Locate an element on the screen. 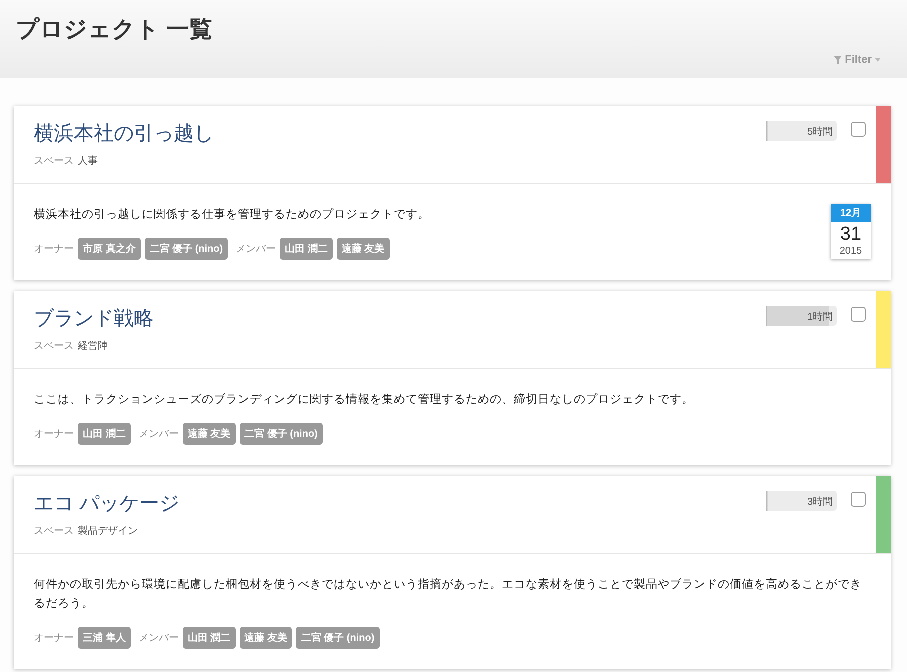  project-title: ブランド戦略 is located at coordinates (390, 318).